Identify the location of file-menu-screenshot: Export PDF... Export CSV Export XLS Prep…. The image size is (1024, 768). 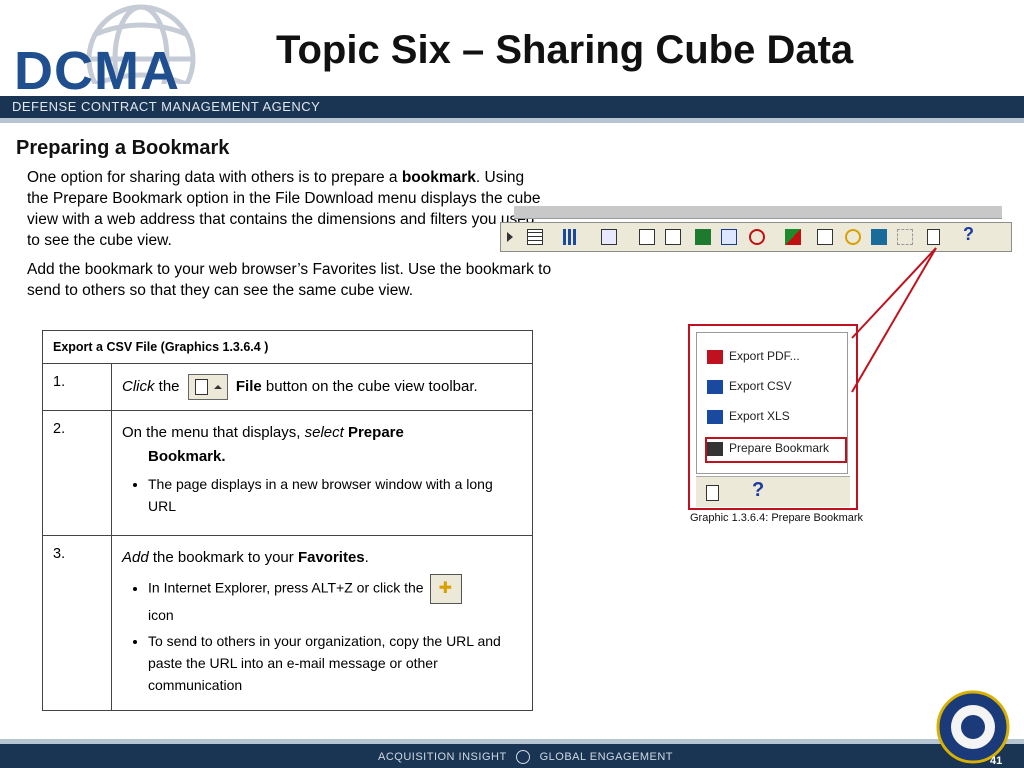
(773, 417).